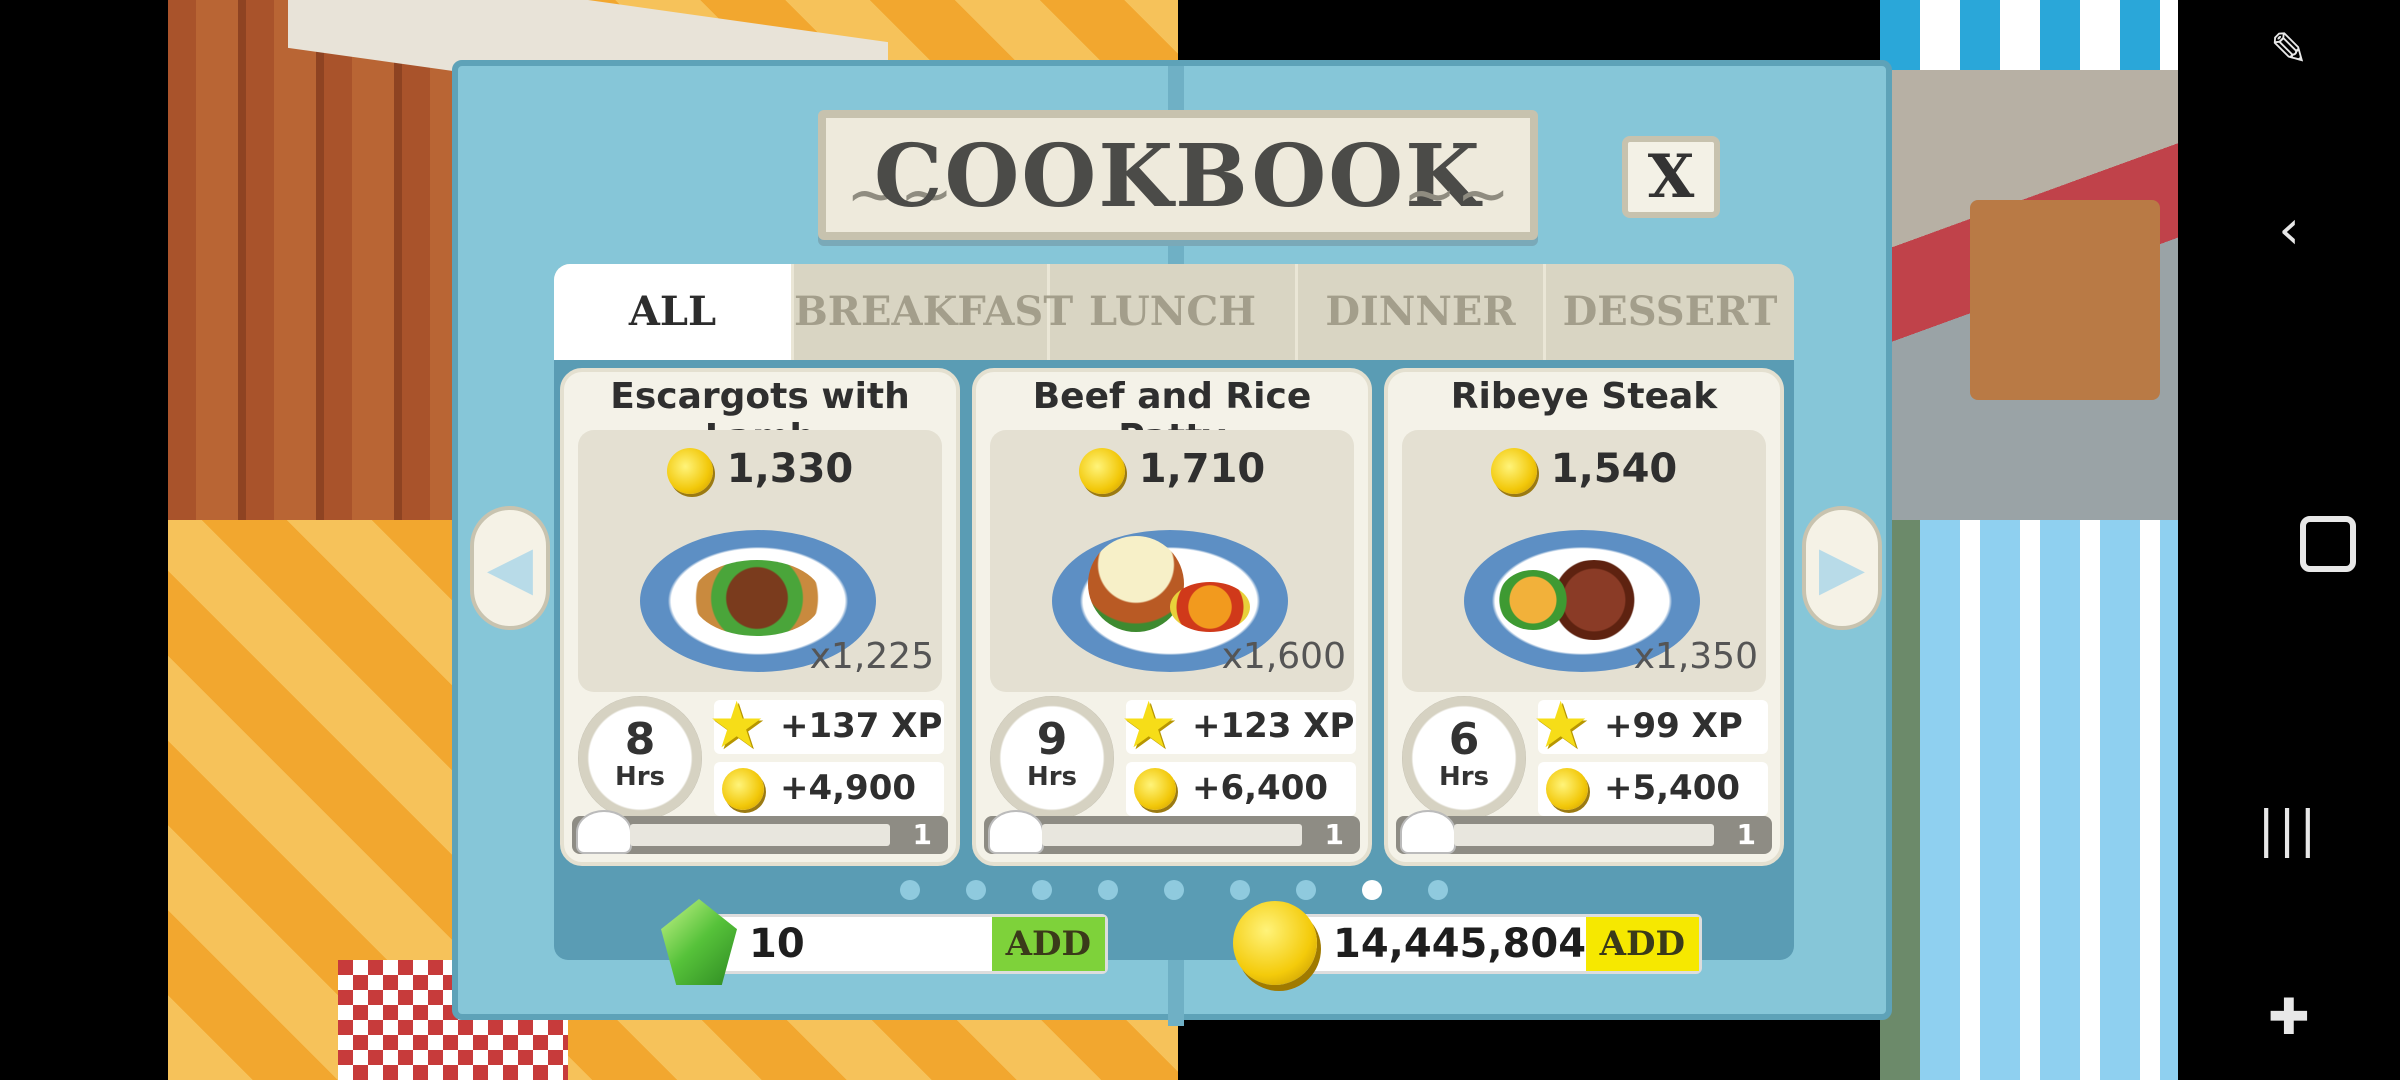  Describe the element at coordinates (1260, 788) in the screenshot. I see `coin-reward-value: +6,400` at that location.